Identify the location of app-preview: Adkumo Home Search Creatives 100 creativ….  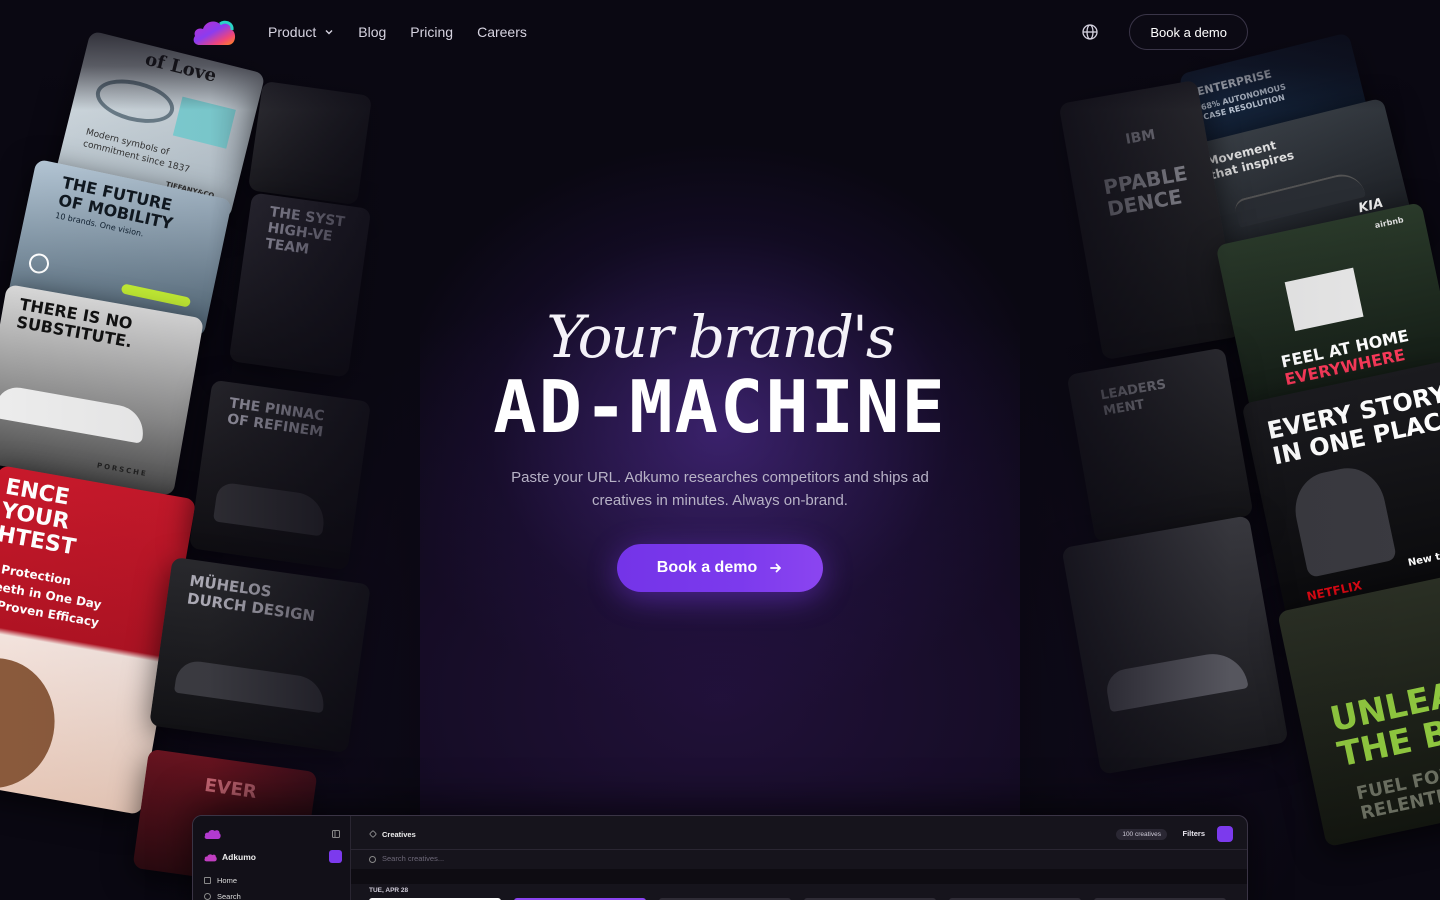
(720, 857).